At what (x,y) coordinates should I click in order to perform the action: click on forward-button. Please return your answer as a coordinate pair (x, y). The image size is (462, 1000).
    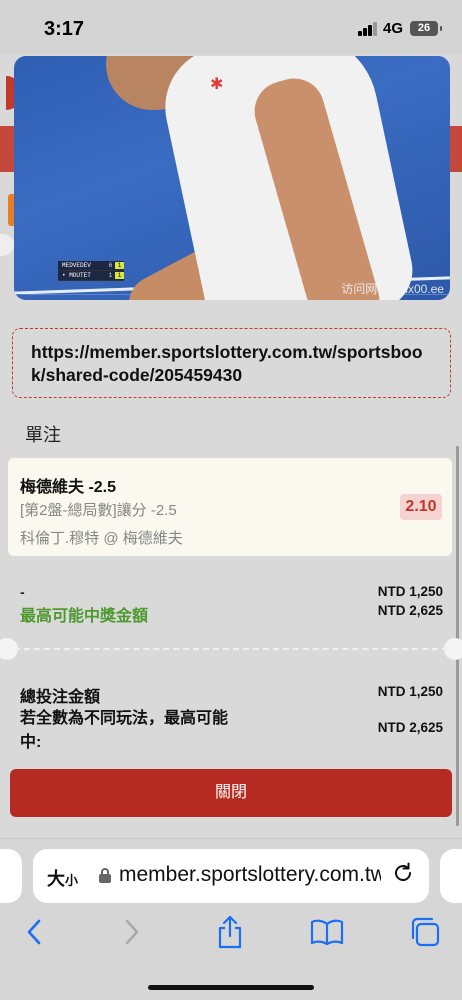
    Looking at the image, I should click on (132, 932).